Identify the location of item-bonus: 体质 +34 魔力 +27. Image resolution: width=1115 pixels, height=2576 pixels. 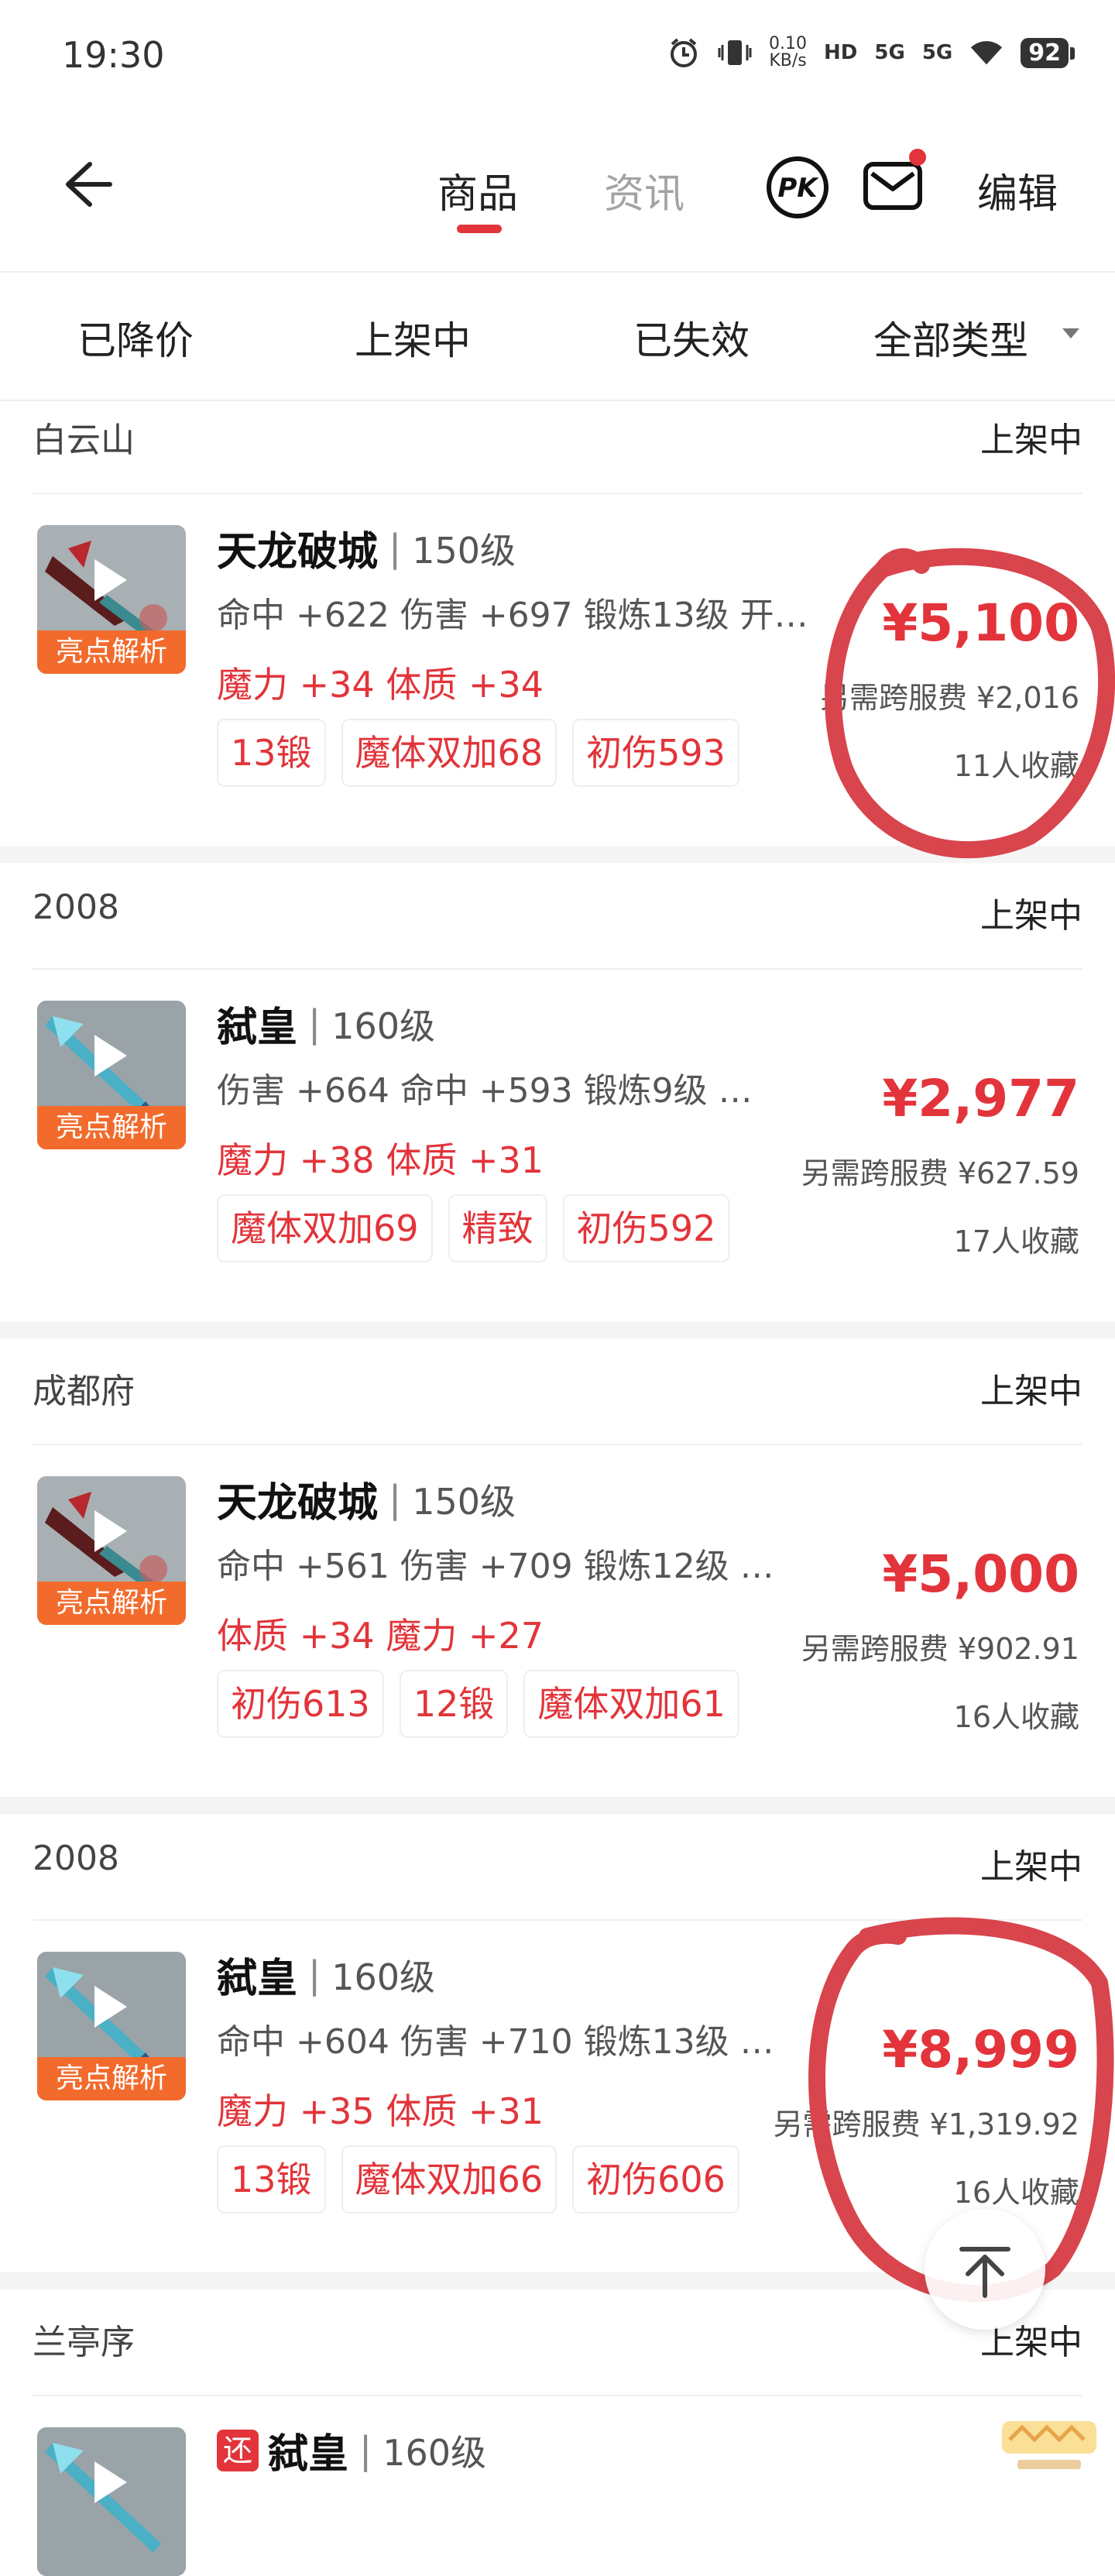
(380, 1636).